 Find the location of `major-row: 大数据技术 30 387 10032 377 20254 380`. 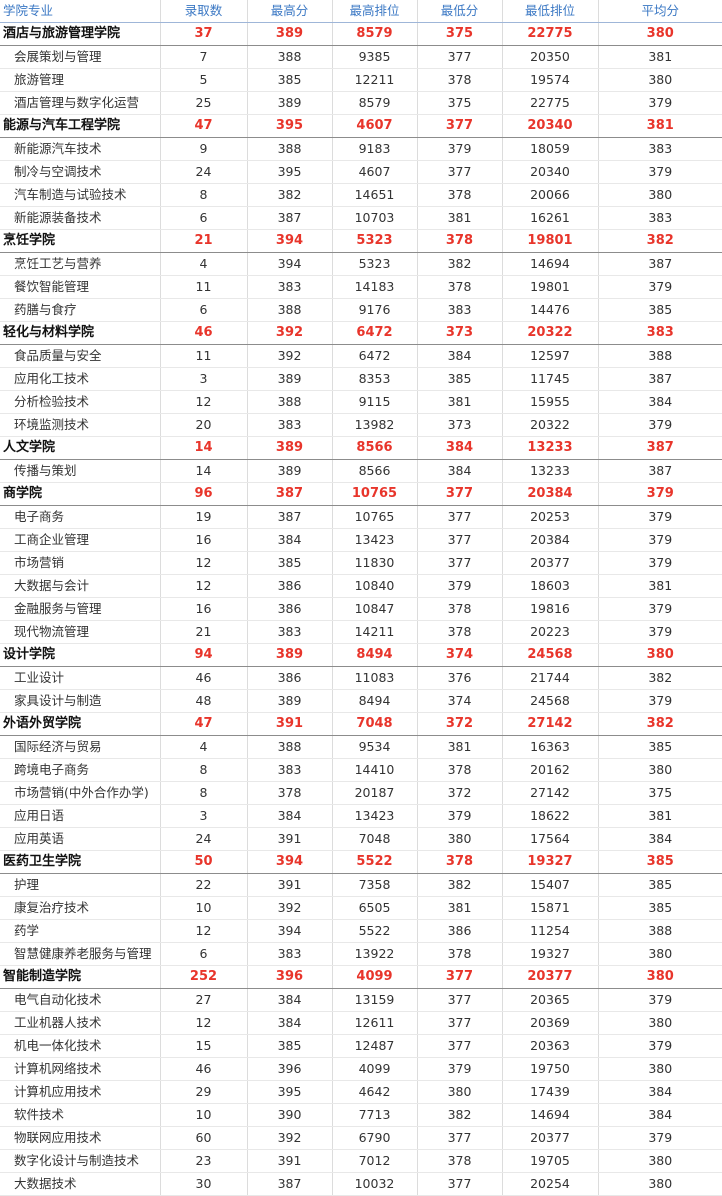

major-row: 大数据技术 30 387 10032 377 20254 380 is located at coordinates (361, 1184).